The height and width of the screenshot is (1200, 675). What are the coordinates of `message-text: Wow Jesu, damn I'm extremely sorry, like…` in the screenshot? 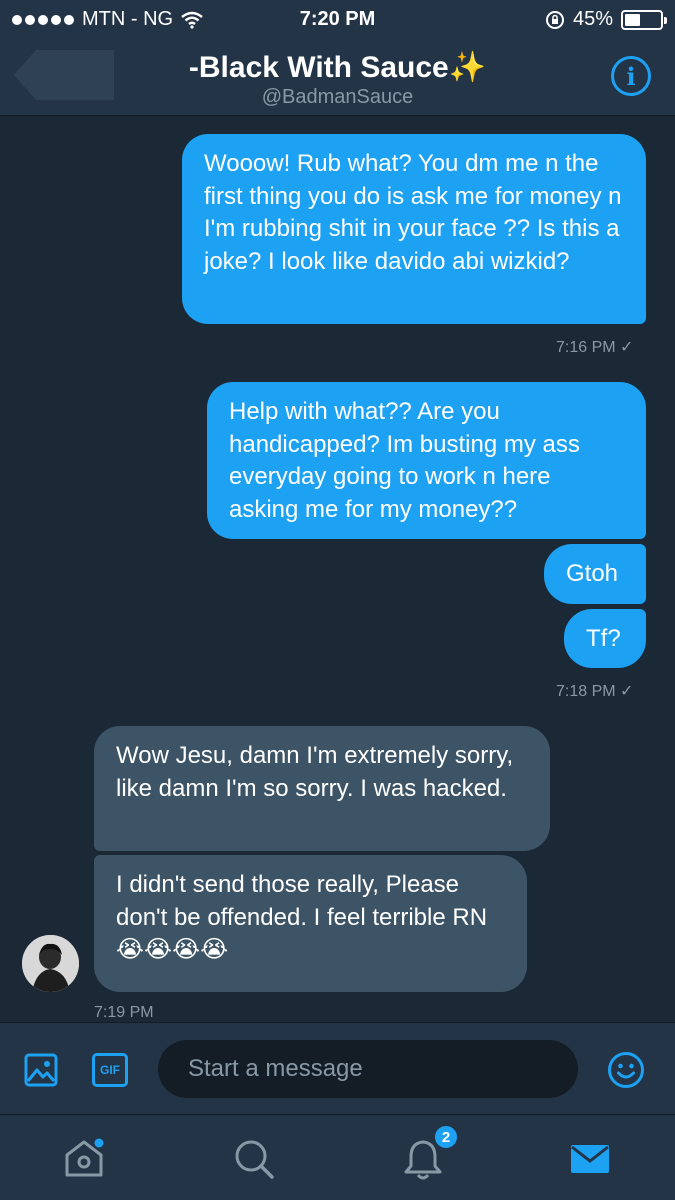 It's located at (315, 772).